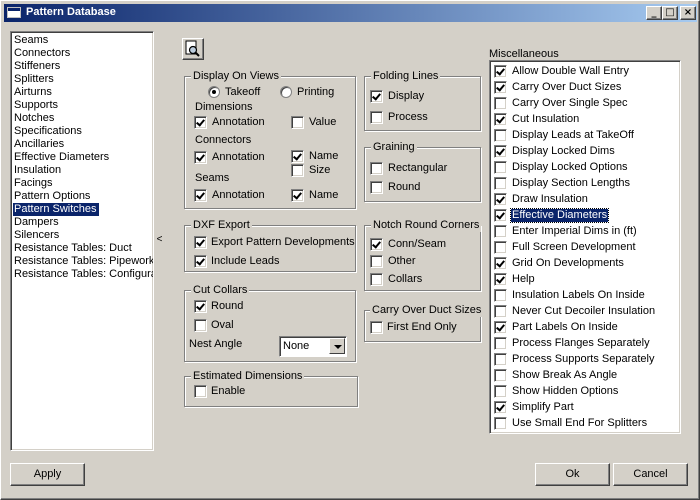 Image resolution: width=700 pixels, height=500 pixels. I want to click on ok-button: Ok, so click(572, 474).